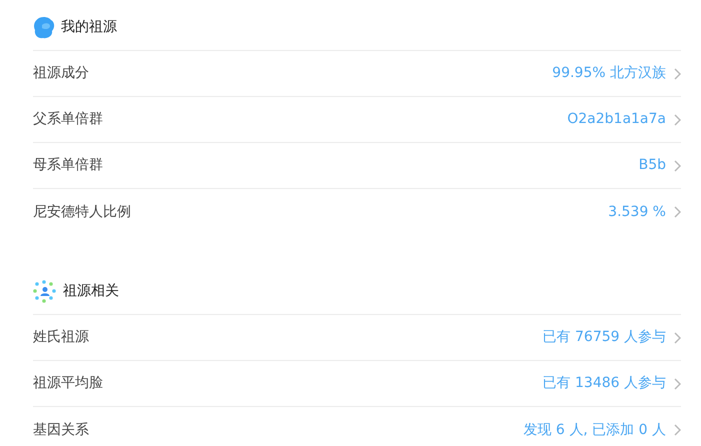  What do you see at coordinates (68, 383) in the screenshot?
I see `row-label: 祖源平均脸` at bounding box center [68, 383].